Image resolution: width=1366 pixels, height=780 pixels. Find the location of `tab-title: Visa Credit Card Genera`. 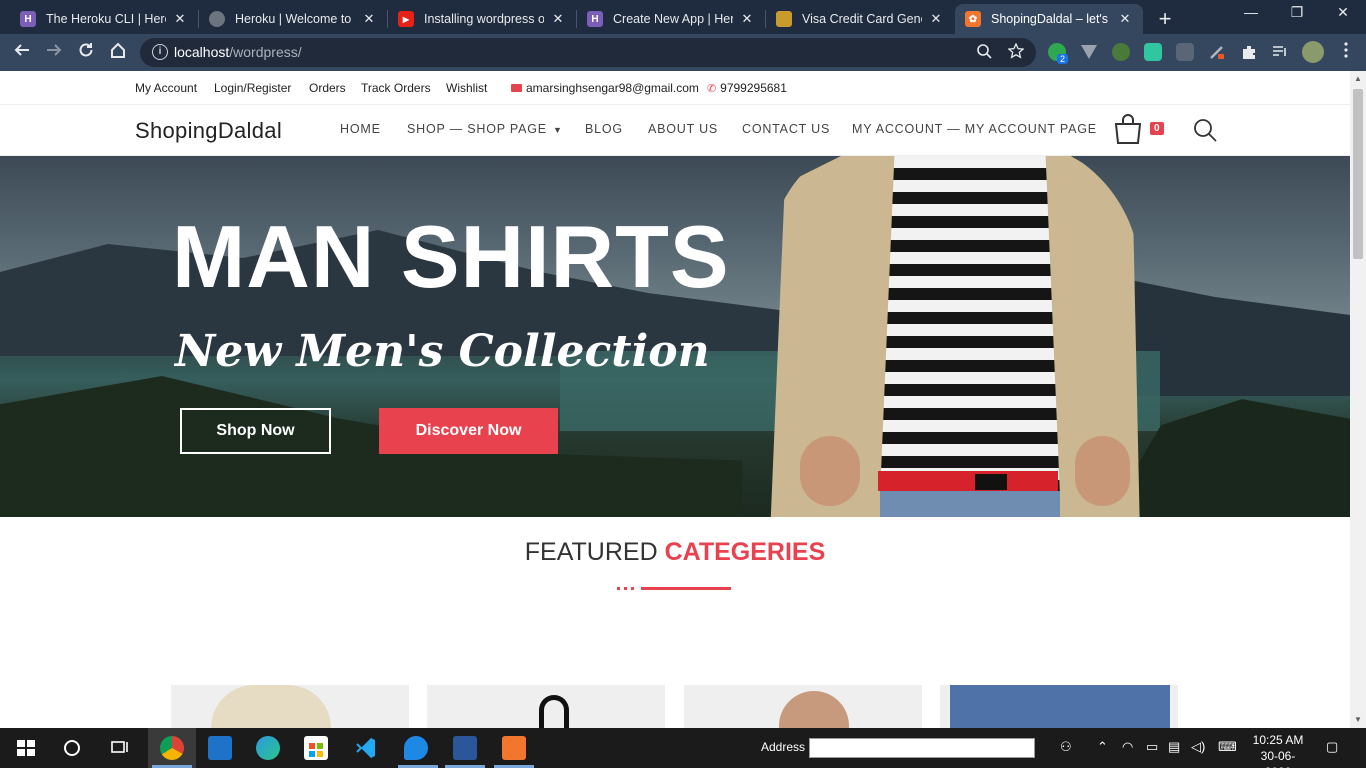

tab-title: Visa Credit Card Genera is located at coordinates (862, 19).